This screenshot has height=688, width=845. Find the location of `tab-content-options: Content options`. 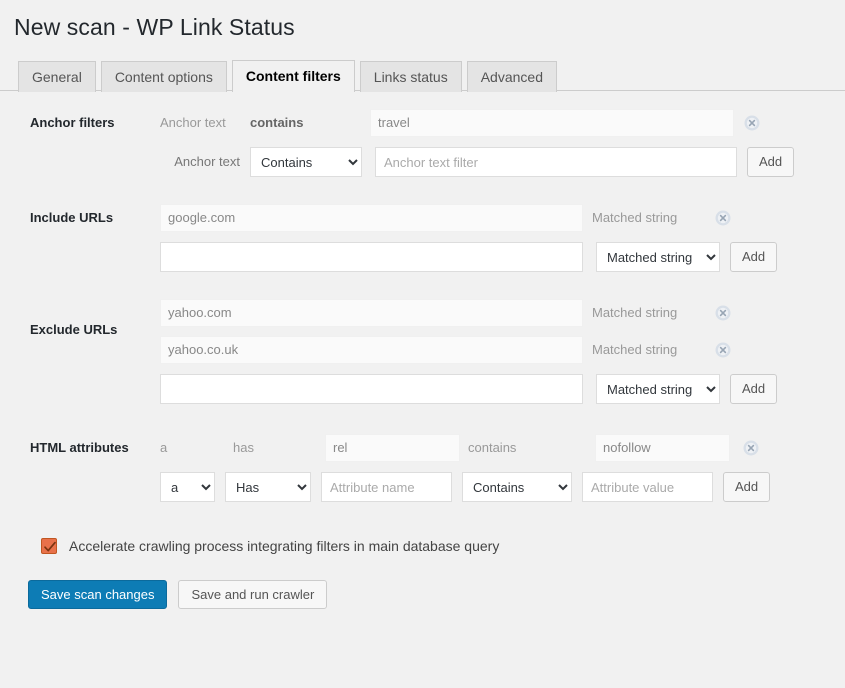

tab-content-options: Content options is located at coordinates (163, 76).